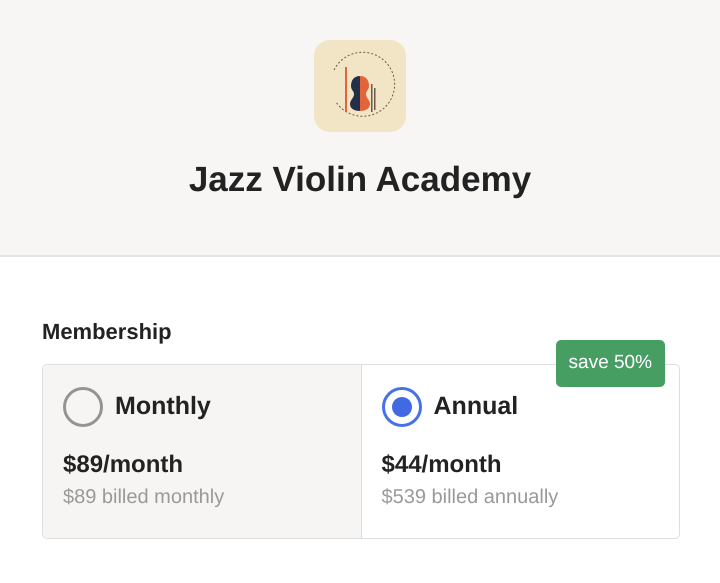 Image resolution: width=720 pixels, height=583 pixels. What do you see at coordinates (123, 465) in the screenshot?
I see `plan-price: $89/month` at bounding box center [123, 465].